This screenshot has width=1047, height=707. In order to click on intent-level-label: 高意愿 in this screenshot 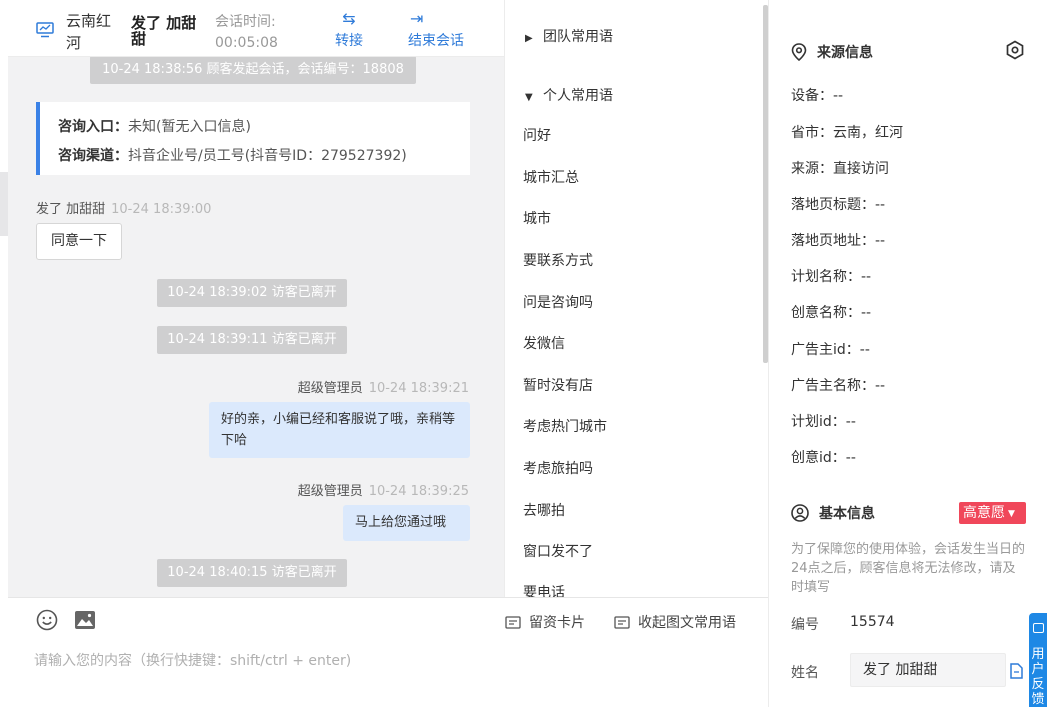, I will do `click(984, 513)`.